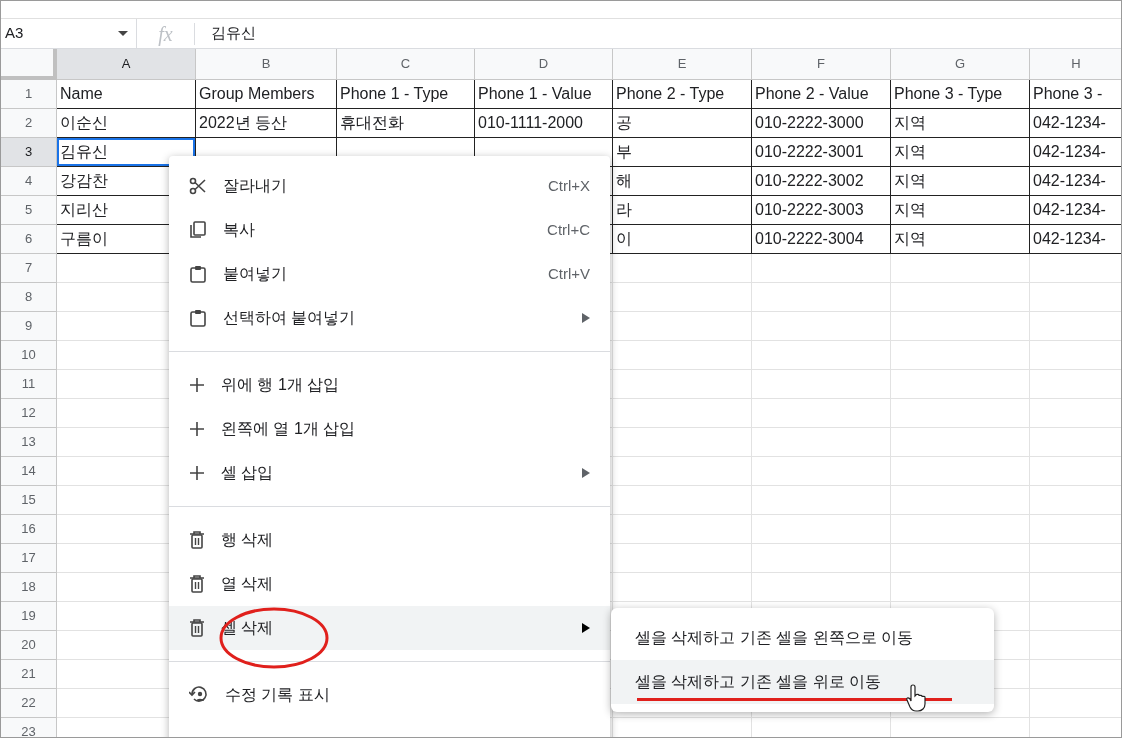  I want to click on table-cell: 010-2222-3000, so click(821, 123).